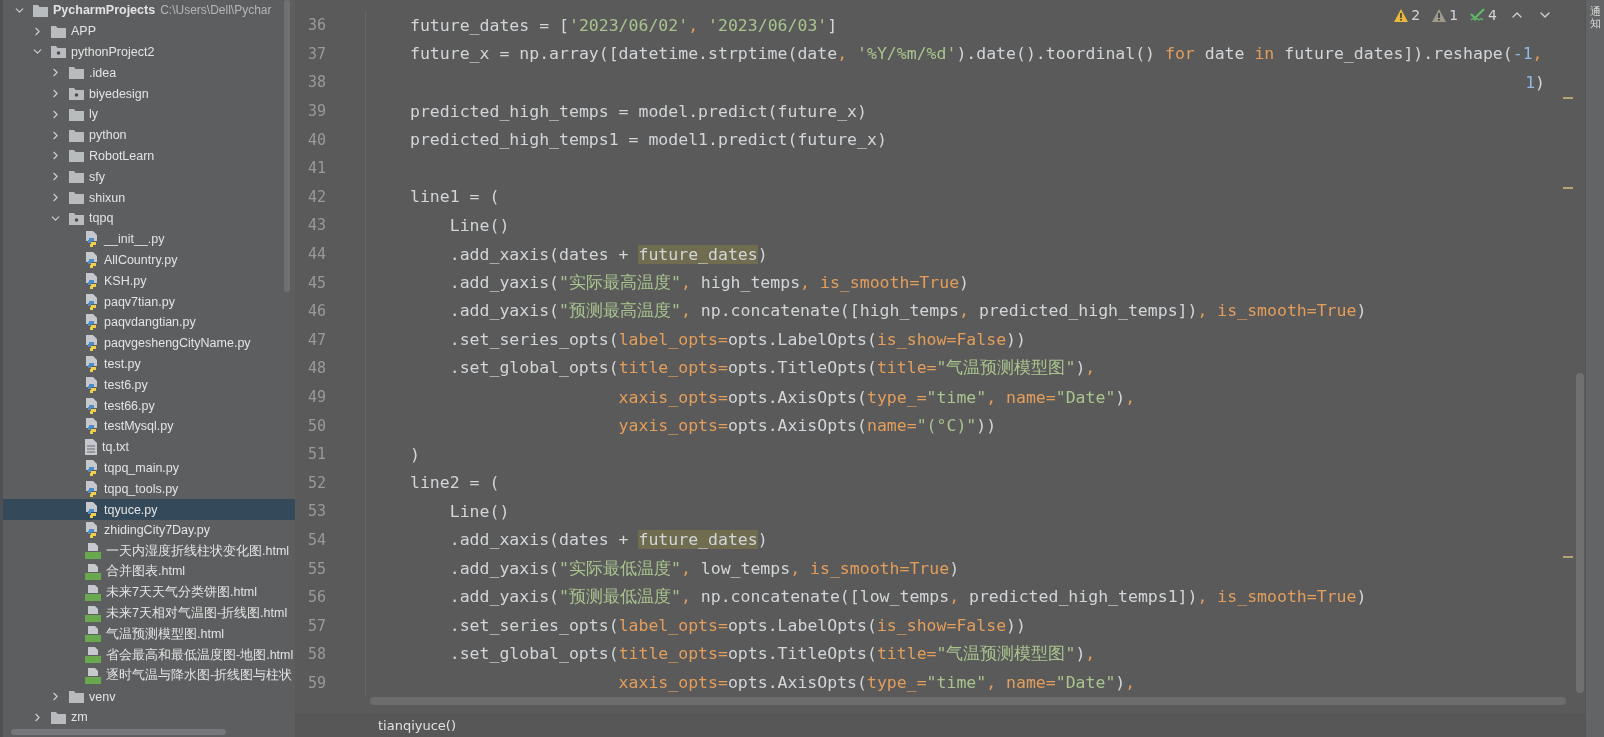 The image size is (1604, 737). What do you see at coordinates (316, 397) in the screenshot?
I see `line-number: 49` at bounding box center [316, 397].